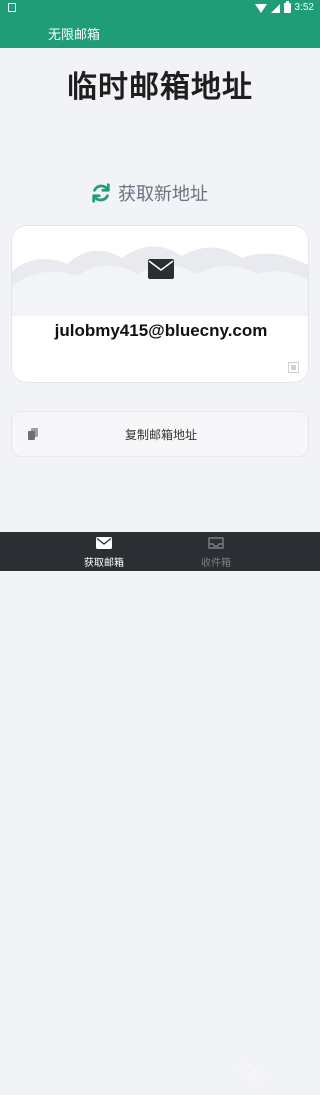 Image resolution: width=320 pixels, height=1095 pixels. What do you see at coordinates (293, 367) in the screenshot?
I see `qr-code-icon` at bounding box center [293, 367].